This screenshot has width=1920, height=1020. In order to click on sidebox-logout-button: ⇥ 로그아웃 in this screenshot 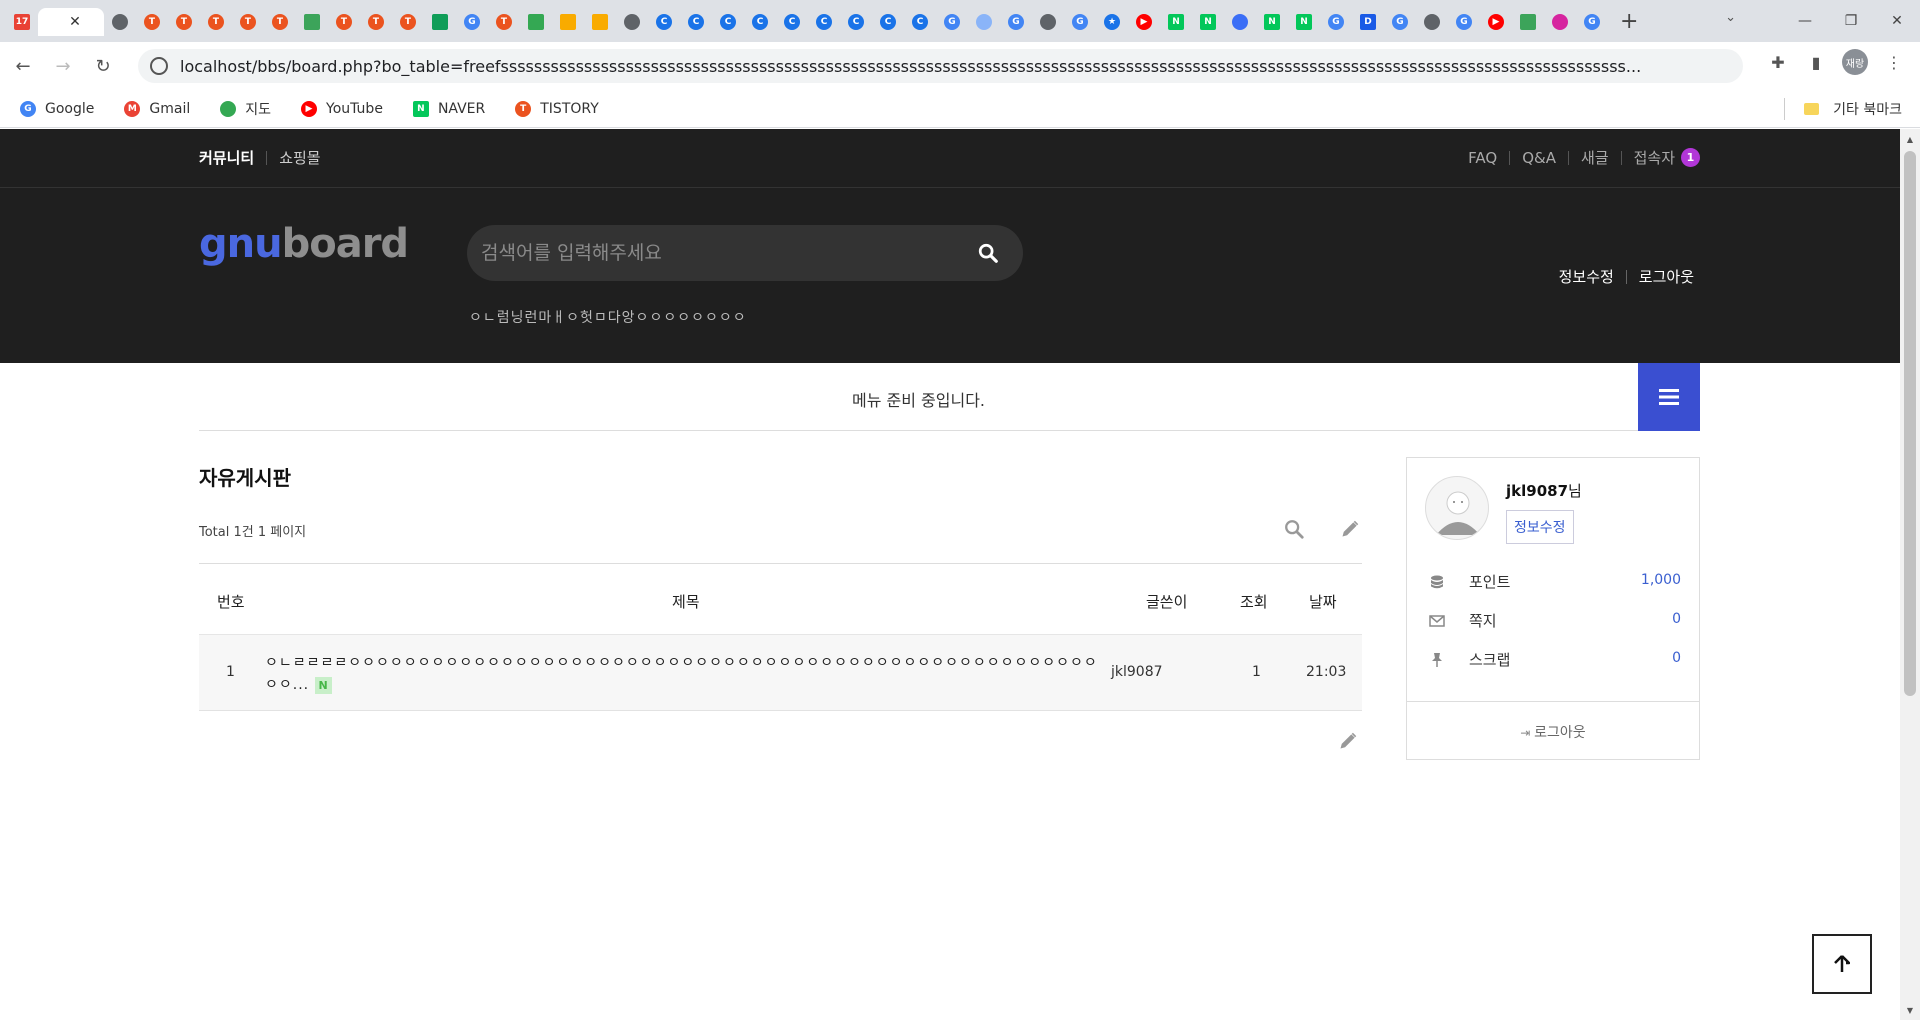, I will do `click(1553, 732)`.